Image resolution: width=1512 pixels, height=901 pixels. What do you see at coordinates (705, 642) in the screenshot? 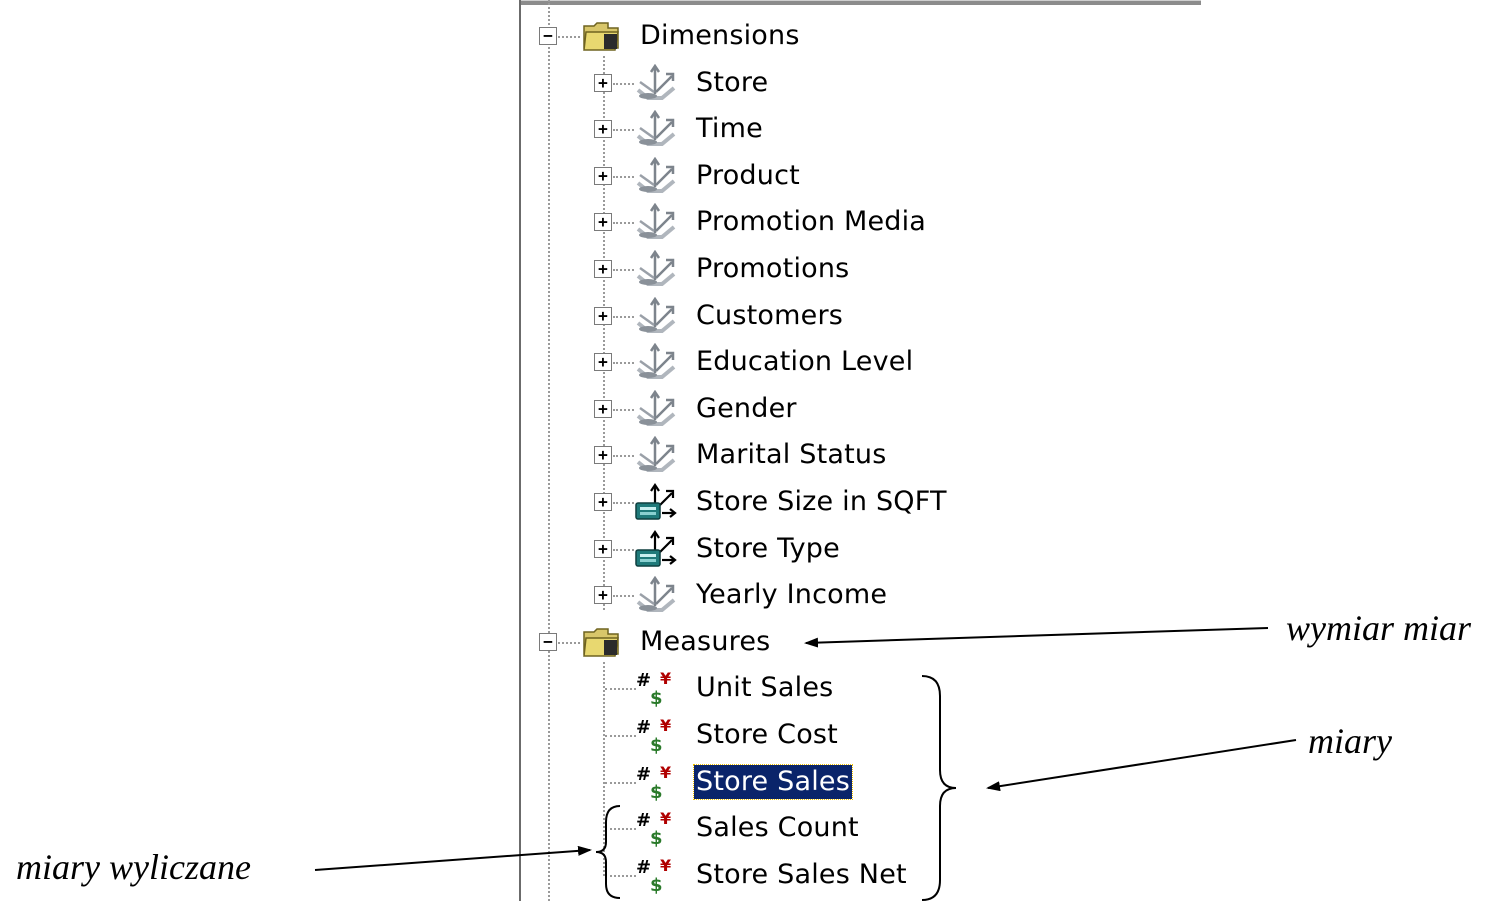
I see `tree-node-measures: Measures` at bounding box center [705, 642].